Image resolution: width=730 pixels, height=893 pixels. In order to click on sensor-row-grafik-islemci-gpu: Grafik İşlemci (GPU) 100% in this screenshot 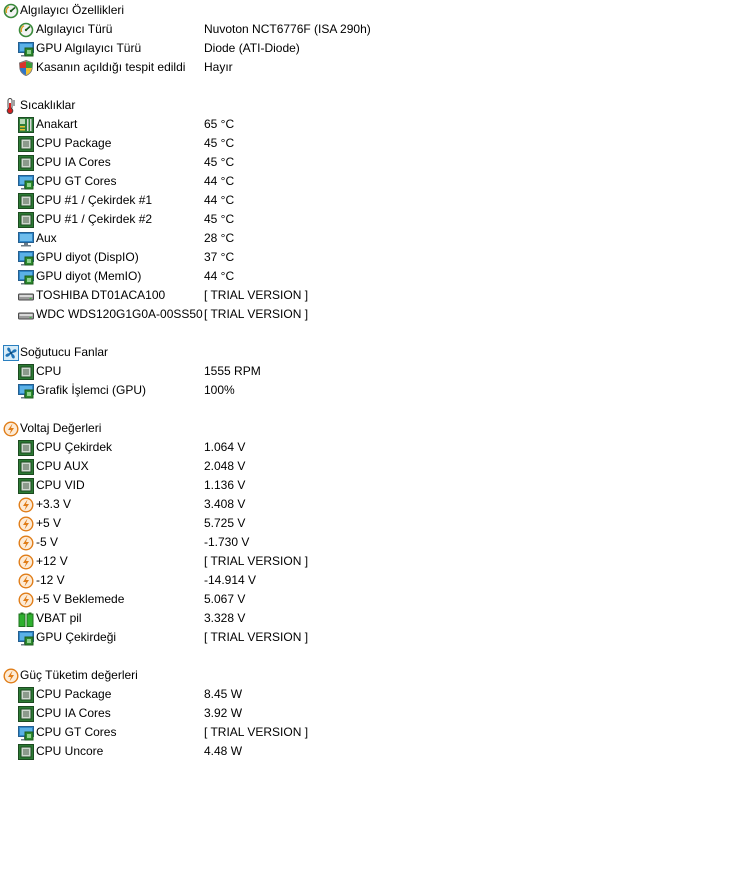, I will do `click(365, 390)`.